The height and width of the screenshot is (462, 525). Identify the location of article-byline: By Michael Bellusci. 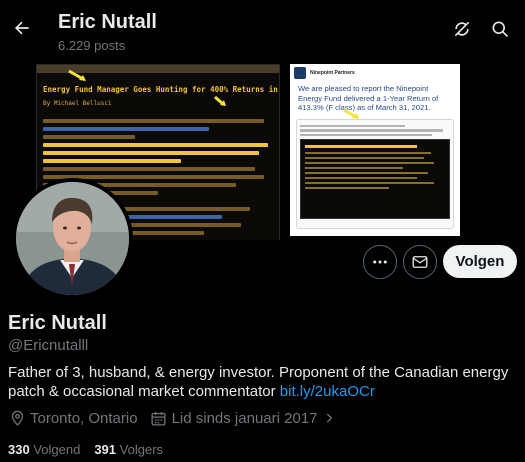
(77, 103).